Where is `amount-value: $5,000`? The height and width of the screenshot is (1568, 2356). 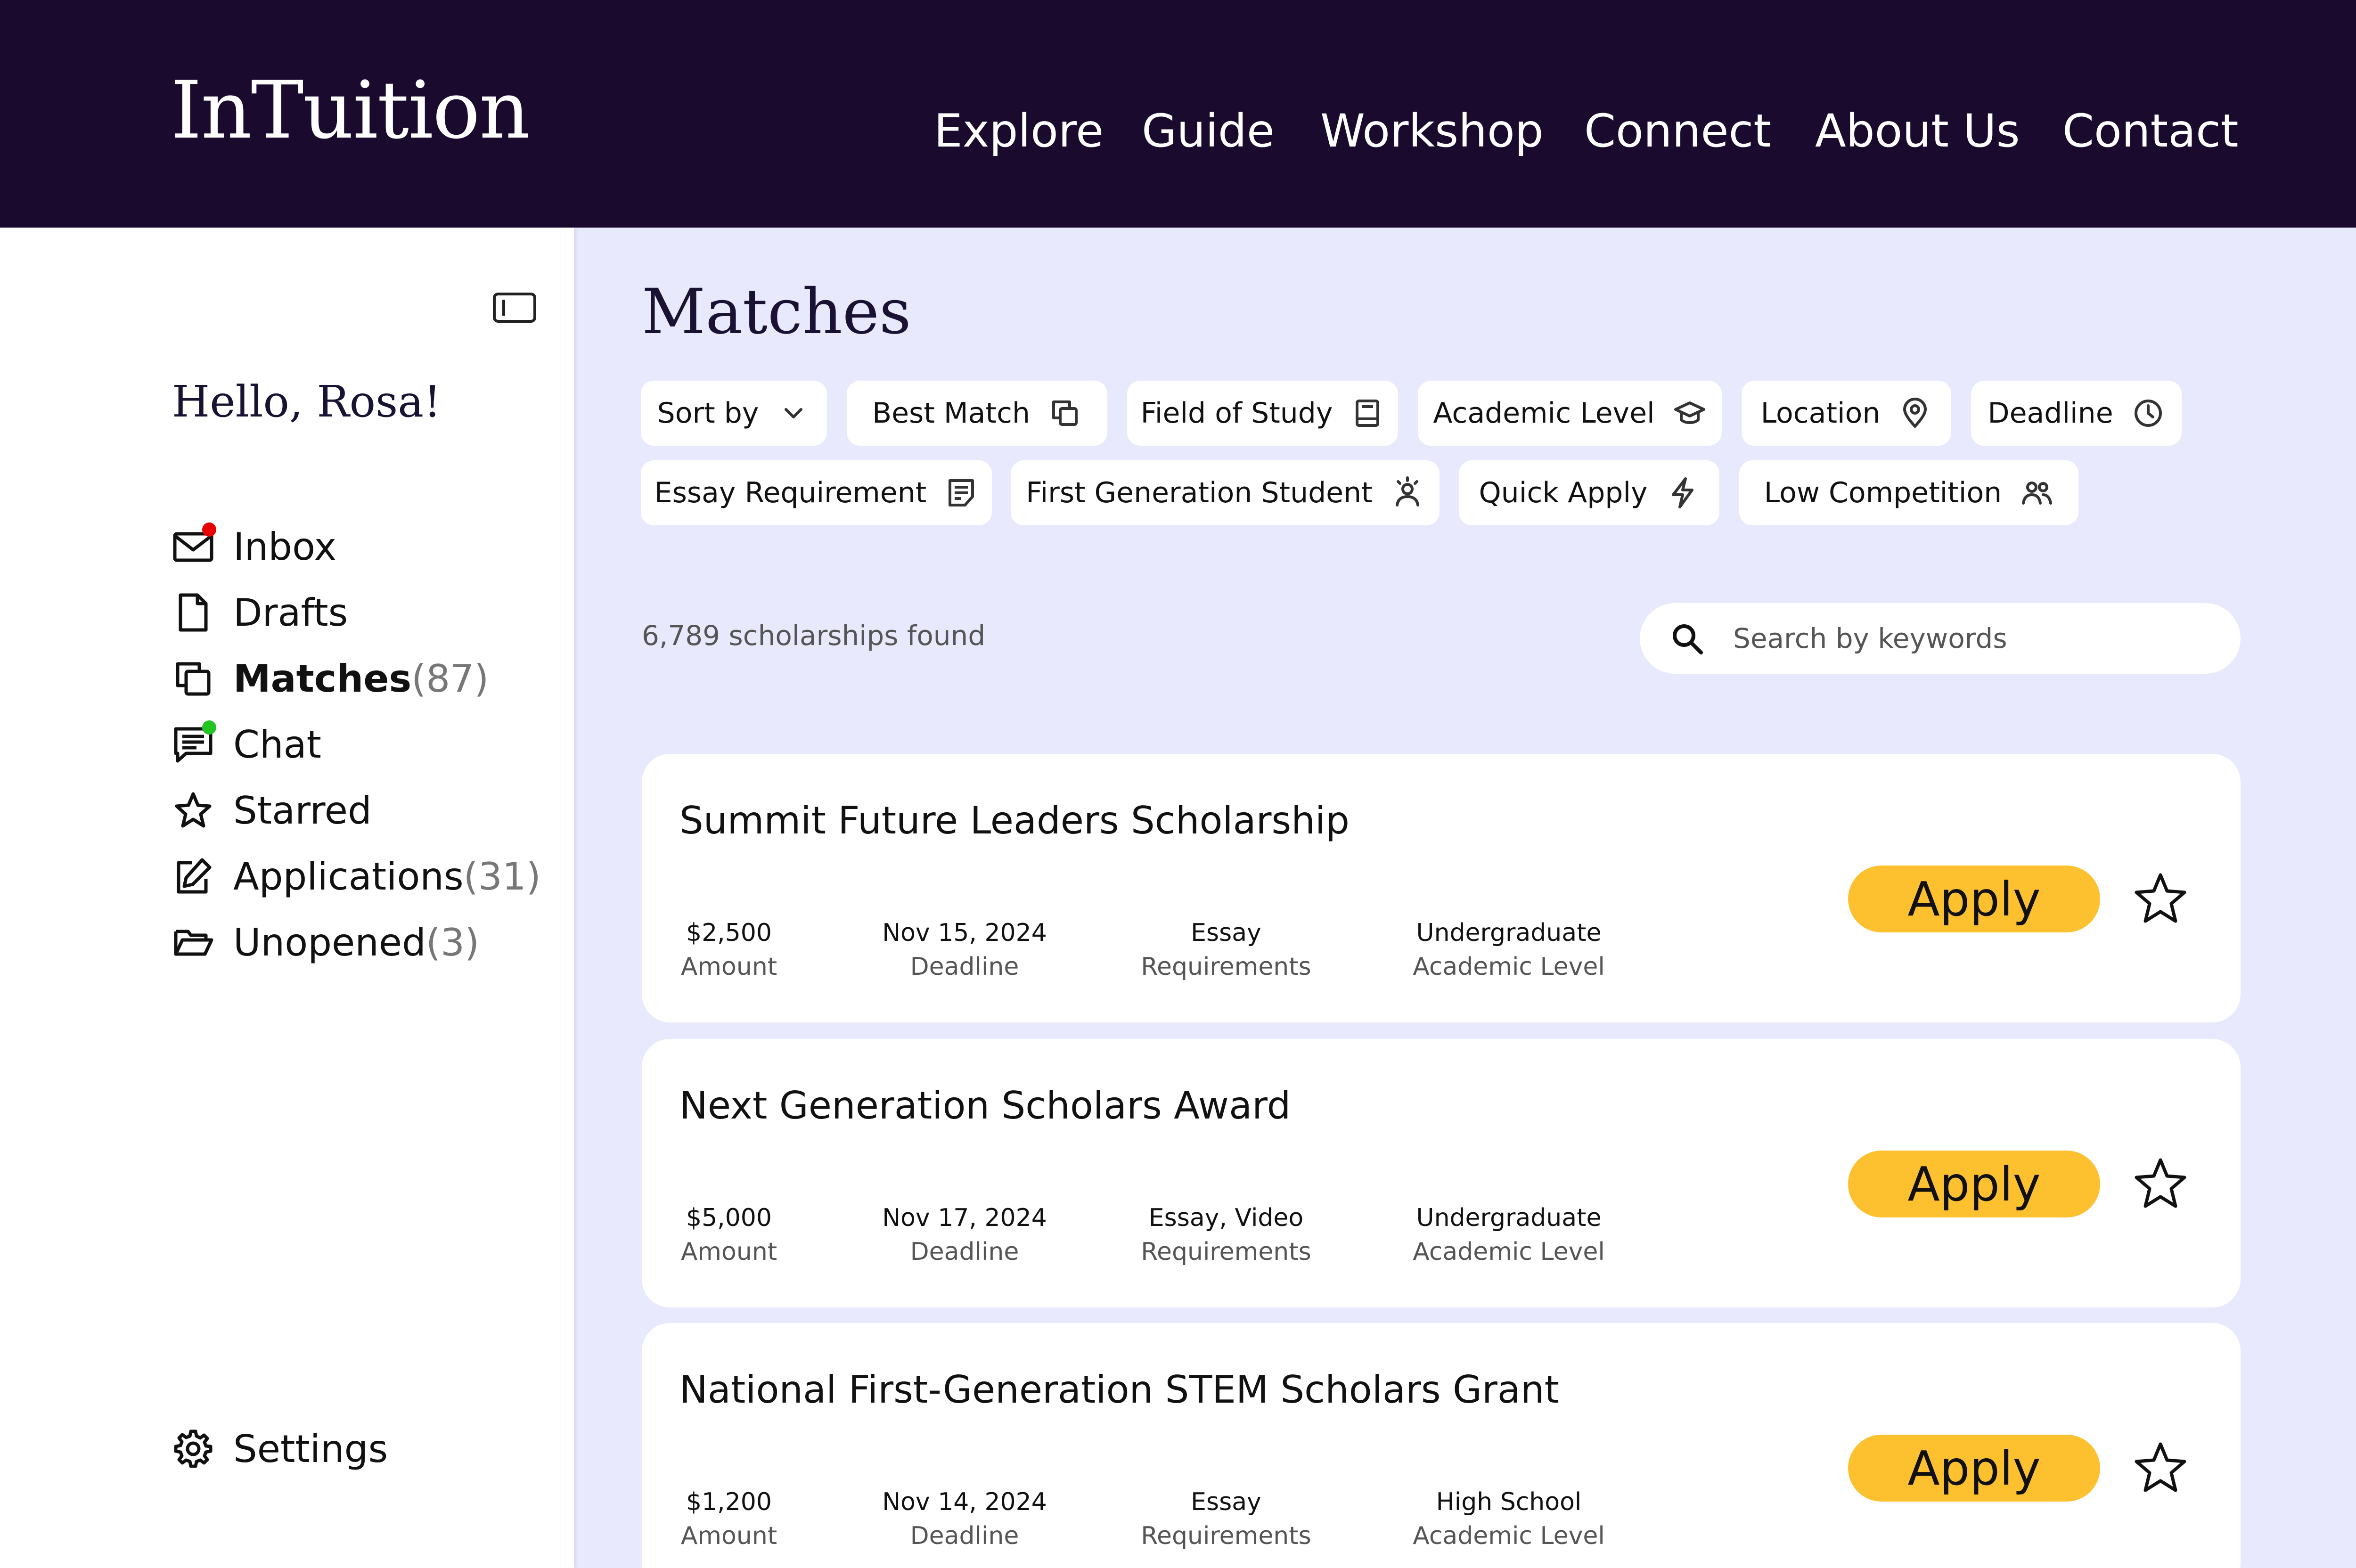
amount-value: $5,000 is located at coordinates (729, 1218).